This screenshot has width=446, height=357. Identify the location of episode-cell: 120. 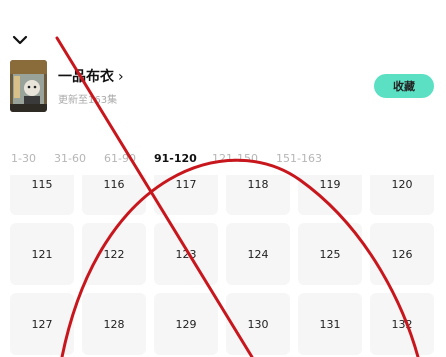
(402, 195).